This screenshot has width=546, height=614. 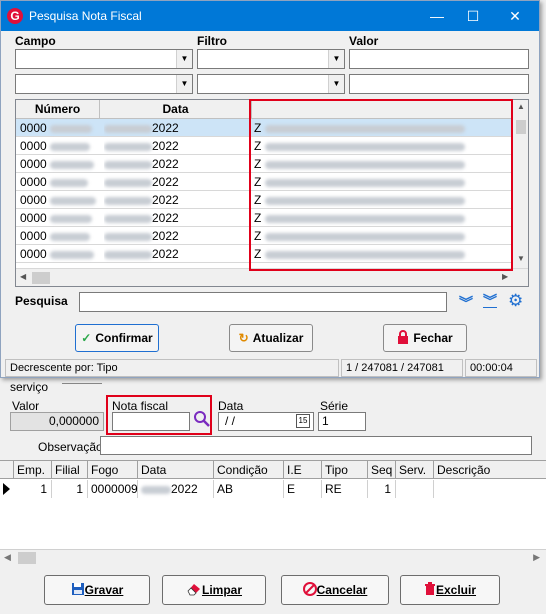 What do you see at coordinates (271, 84) in the screenshot?
I see `filtro-select-2: ▼` at bounding box center [271, 84].